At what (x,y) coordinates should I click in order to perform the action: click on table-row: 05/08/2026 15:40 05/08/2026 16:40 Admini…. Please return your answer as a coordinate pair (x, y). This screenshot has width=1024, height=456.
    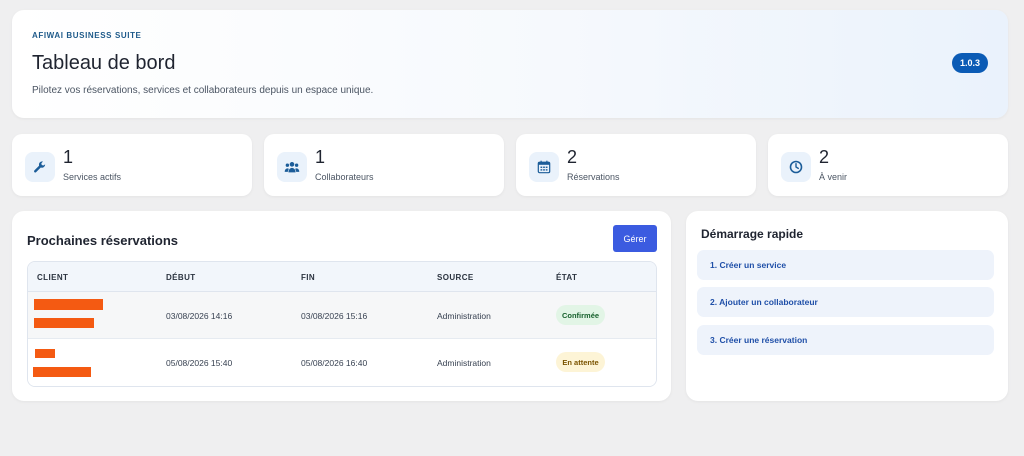
    Looking at the image, I should click on (342, 363).